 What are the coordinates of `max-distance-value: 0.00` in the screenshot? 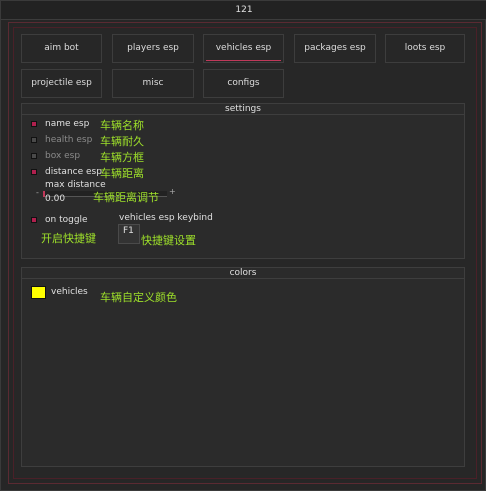 It's located at (55, 199).